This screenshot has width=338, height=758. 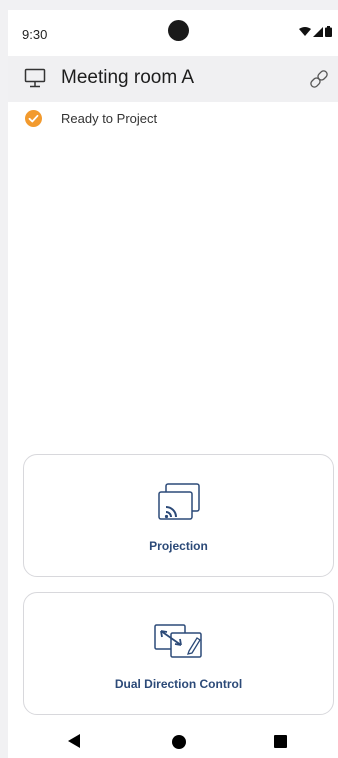 I want to click on cast-icon, so click(x=178, y=501).